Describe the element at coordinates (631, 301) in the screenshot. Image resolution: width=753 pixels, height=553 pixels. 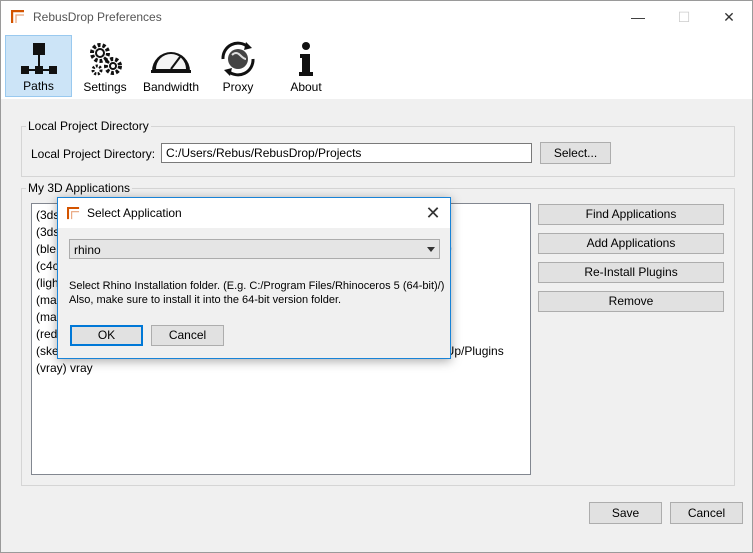
I see `remove-application-button: Remove` at that location.